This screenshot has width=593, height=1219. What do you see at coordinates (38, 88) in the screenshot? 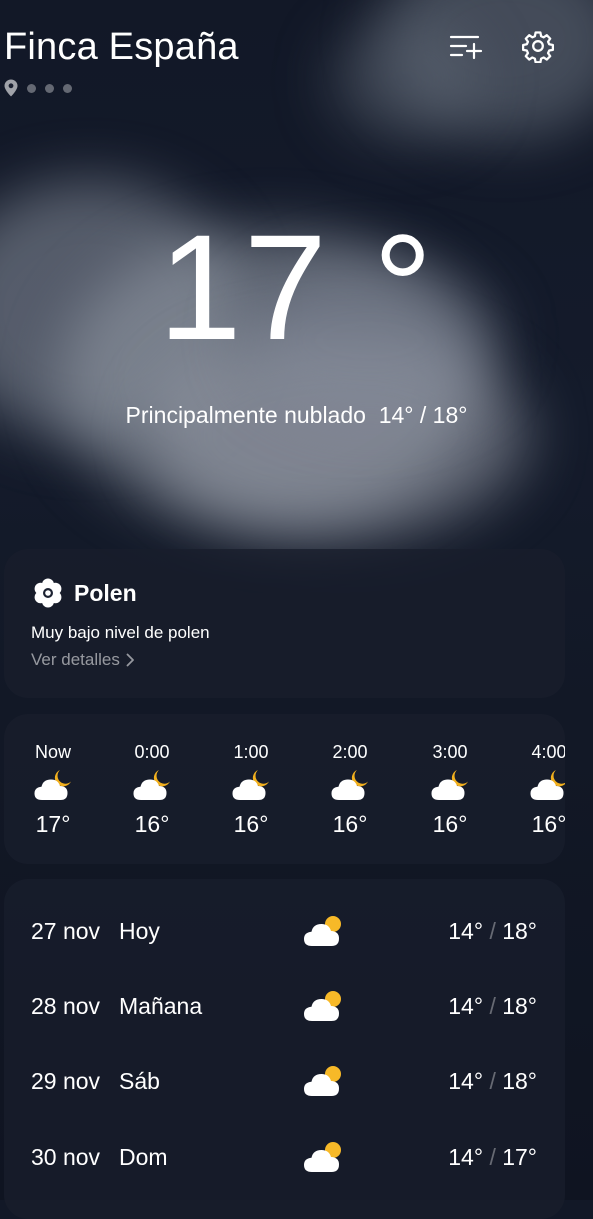
I see `page-indicator` at bounding box center [38, 88].